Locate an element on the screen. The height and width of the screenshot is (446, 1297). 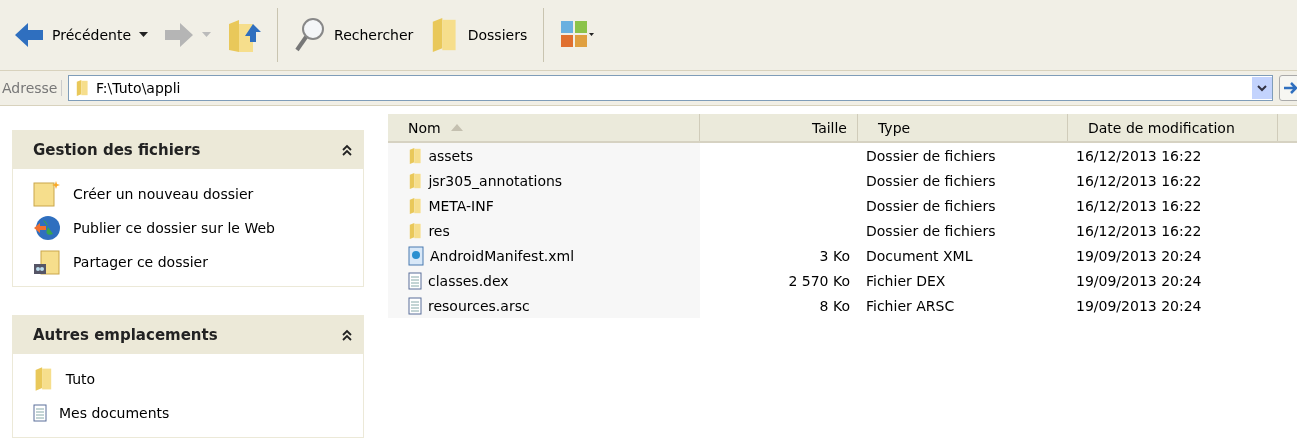
file-name-cell: classes.dex is located at coordinates (544, 280).